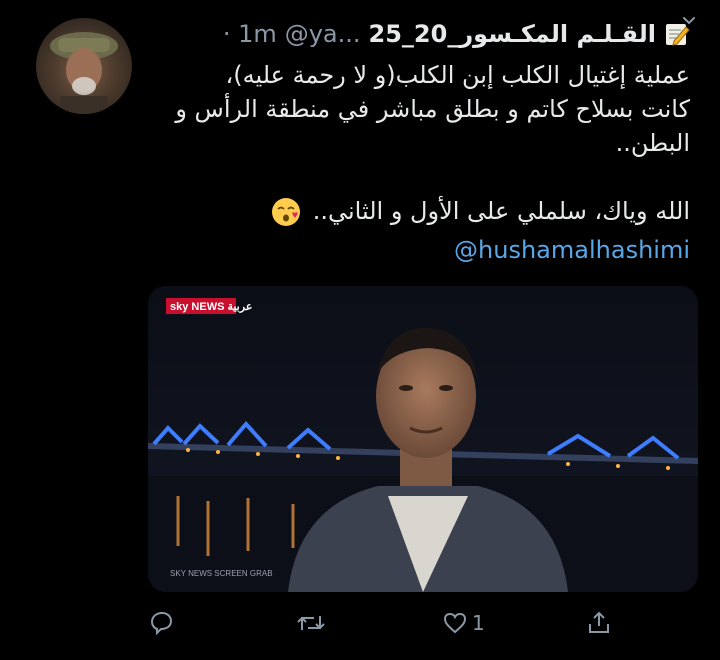 The height and width of the screenshot is (660, 720). I want to click on tweet-text-line-2: الله وياك، سلملي على الأول و الثاني.., so click(420, 211).